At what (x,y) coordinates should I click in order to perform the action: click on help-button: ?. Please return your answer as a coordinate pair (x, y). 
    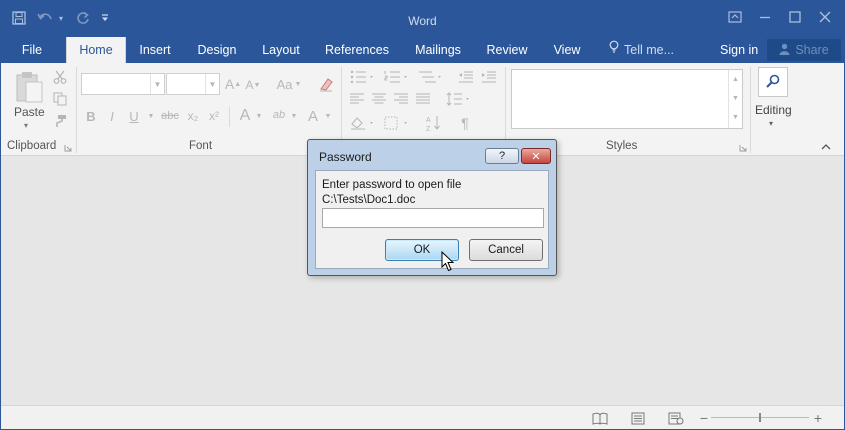
    Looking at the image, I should click on (502, 156).